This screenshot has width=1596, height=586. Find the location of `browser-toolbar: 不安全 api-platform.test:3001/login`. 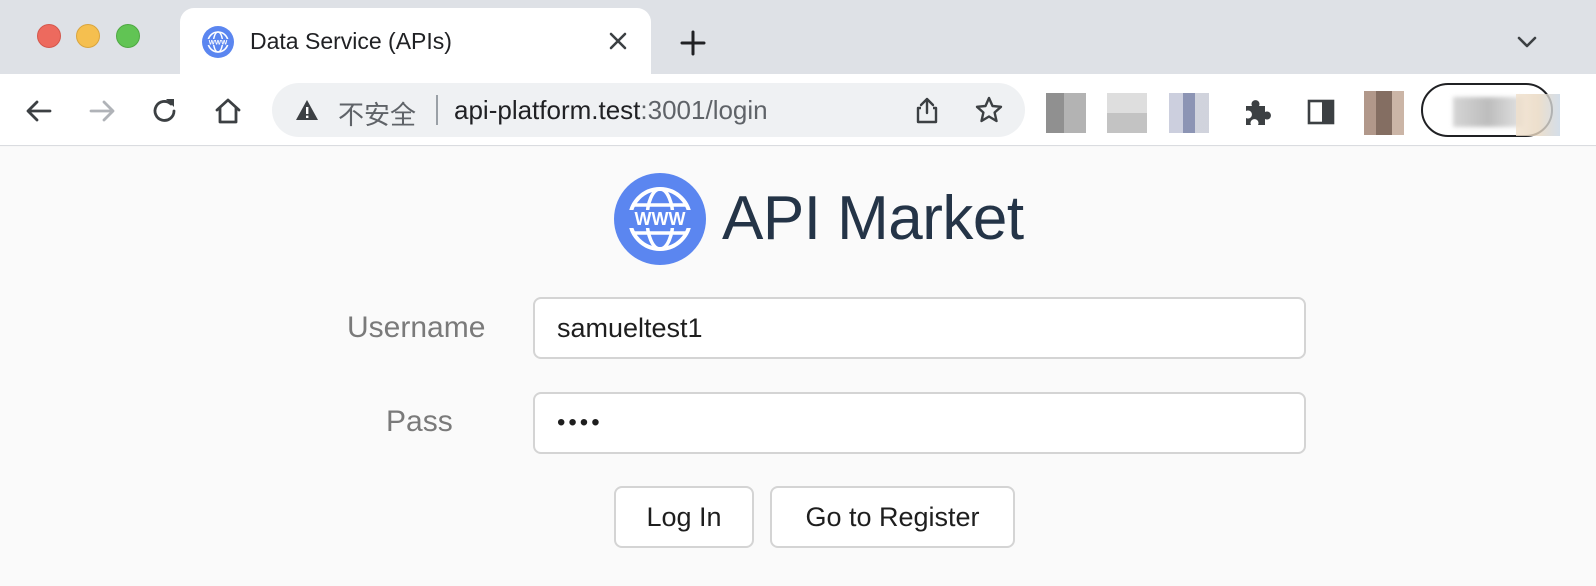

browser-toolbar: 不安全 api-platform.test:3001/login is located at coordinates (798, 110).